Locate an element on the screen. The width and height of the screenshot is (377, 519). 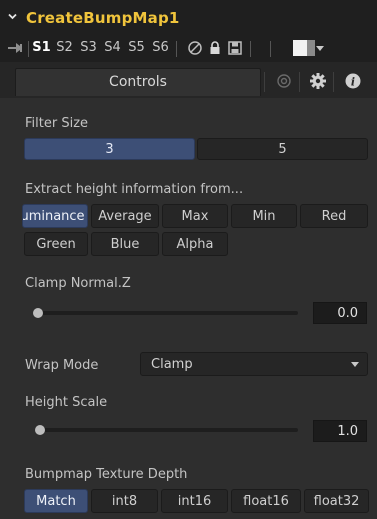
depth-float16-button: float16 is located at coordinates (266, 501).